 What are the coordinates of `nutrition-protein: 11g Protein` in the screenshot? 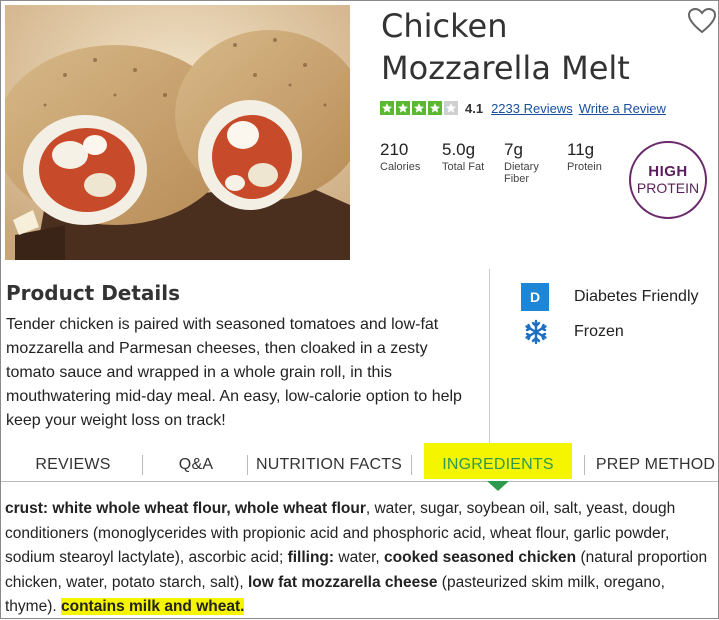 It's located at (584, 157).